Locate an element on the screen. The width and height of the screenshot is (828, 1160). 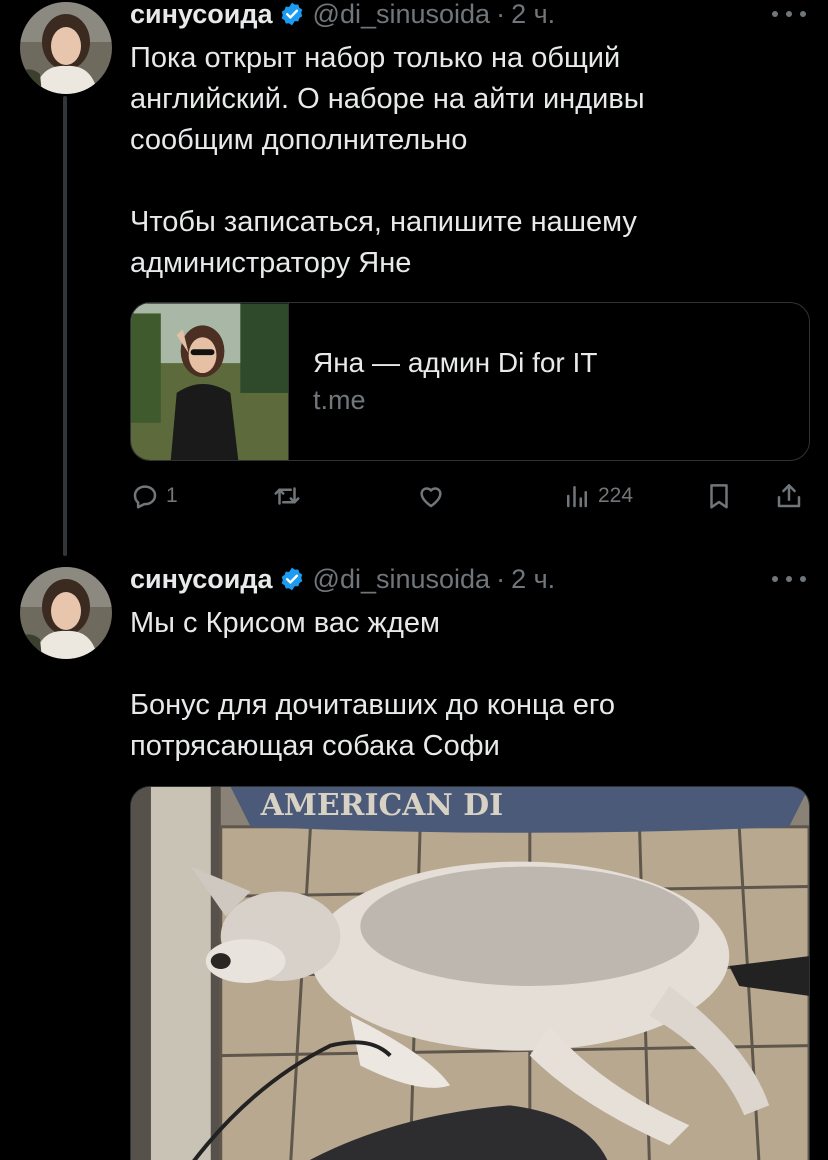
like-button is located at coordinates (431, 496).